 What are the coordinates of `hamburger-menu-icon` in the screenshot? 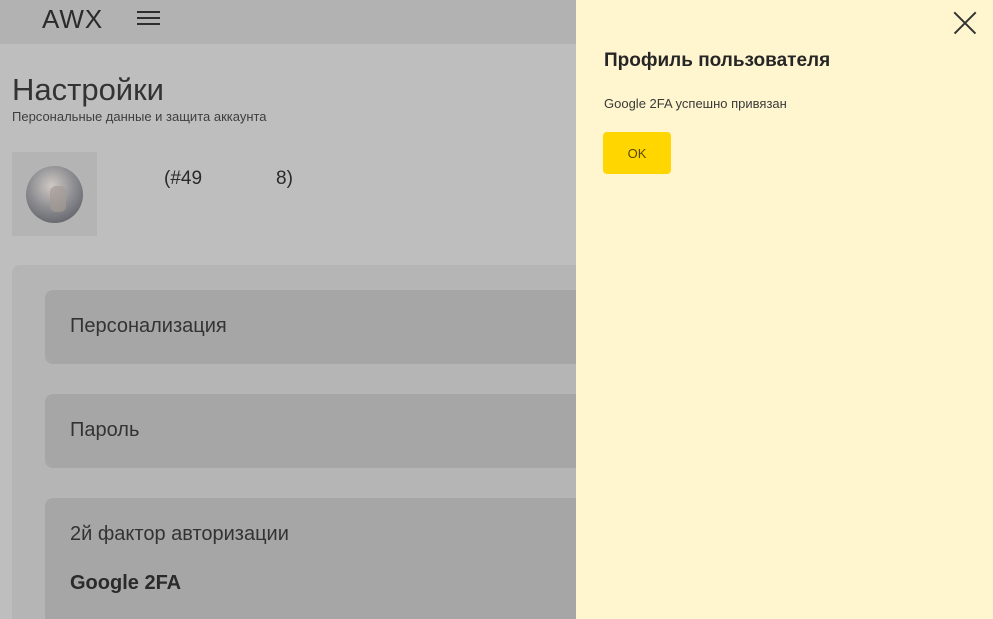 It's located at (148, 19).